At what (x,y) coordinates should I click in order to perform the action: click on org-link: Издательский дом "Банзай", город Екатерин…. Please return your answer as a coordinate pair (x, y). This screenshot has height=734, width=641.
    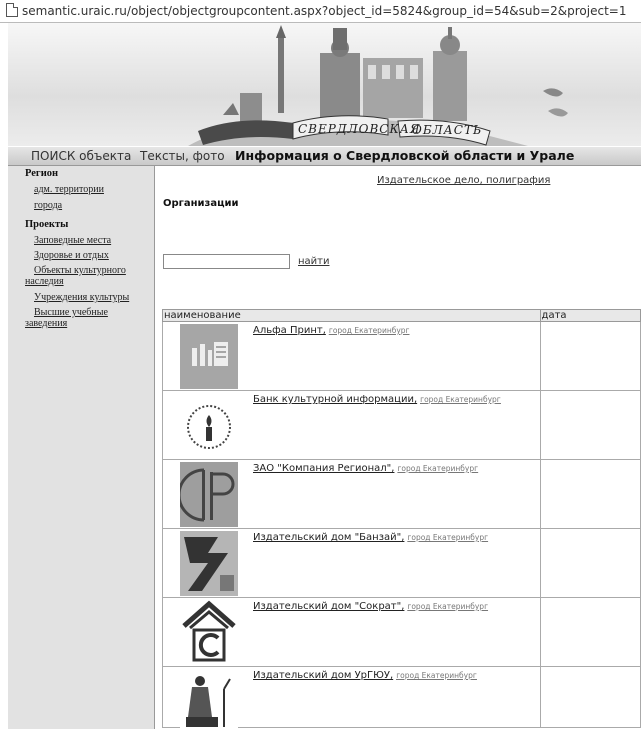
    Looking at the image, I should click on (370, 537).